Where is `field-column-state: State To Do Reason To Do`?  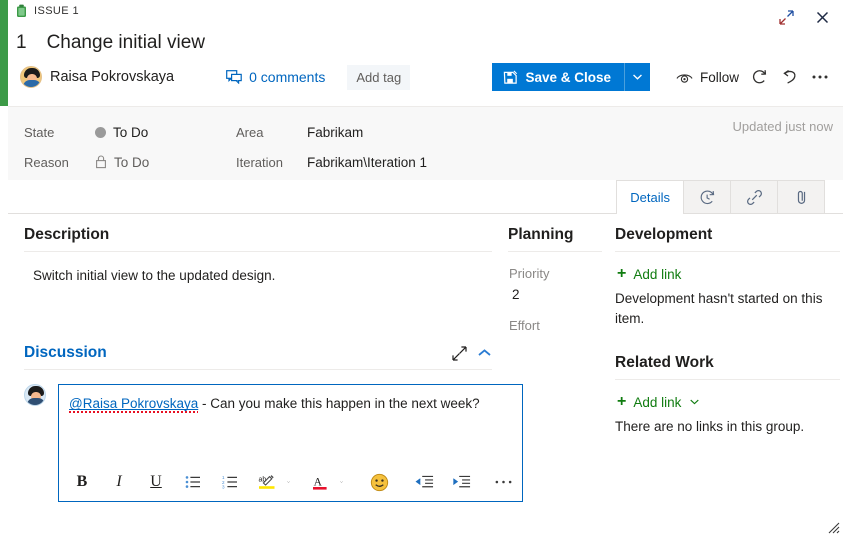 field-column-state: State To Do Reason To Do is located at coordinates (89, 147).